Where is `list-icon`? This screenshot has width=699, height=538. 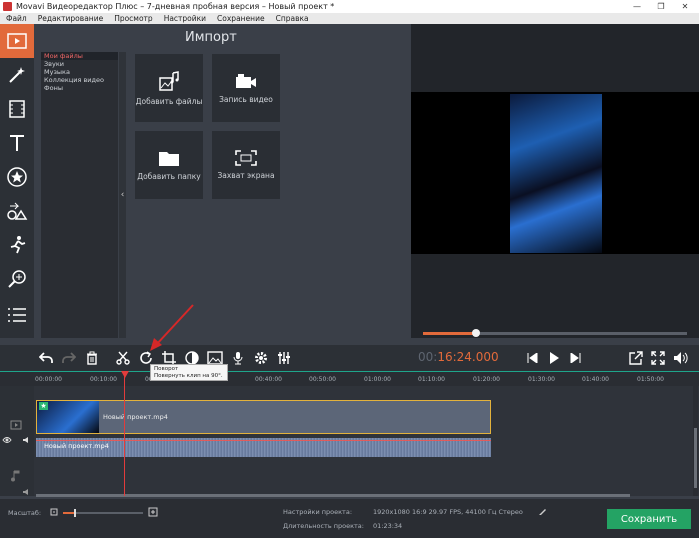
list-icon is located at coordinates (17, 315).